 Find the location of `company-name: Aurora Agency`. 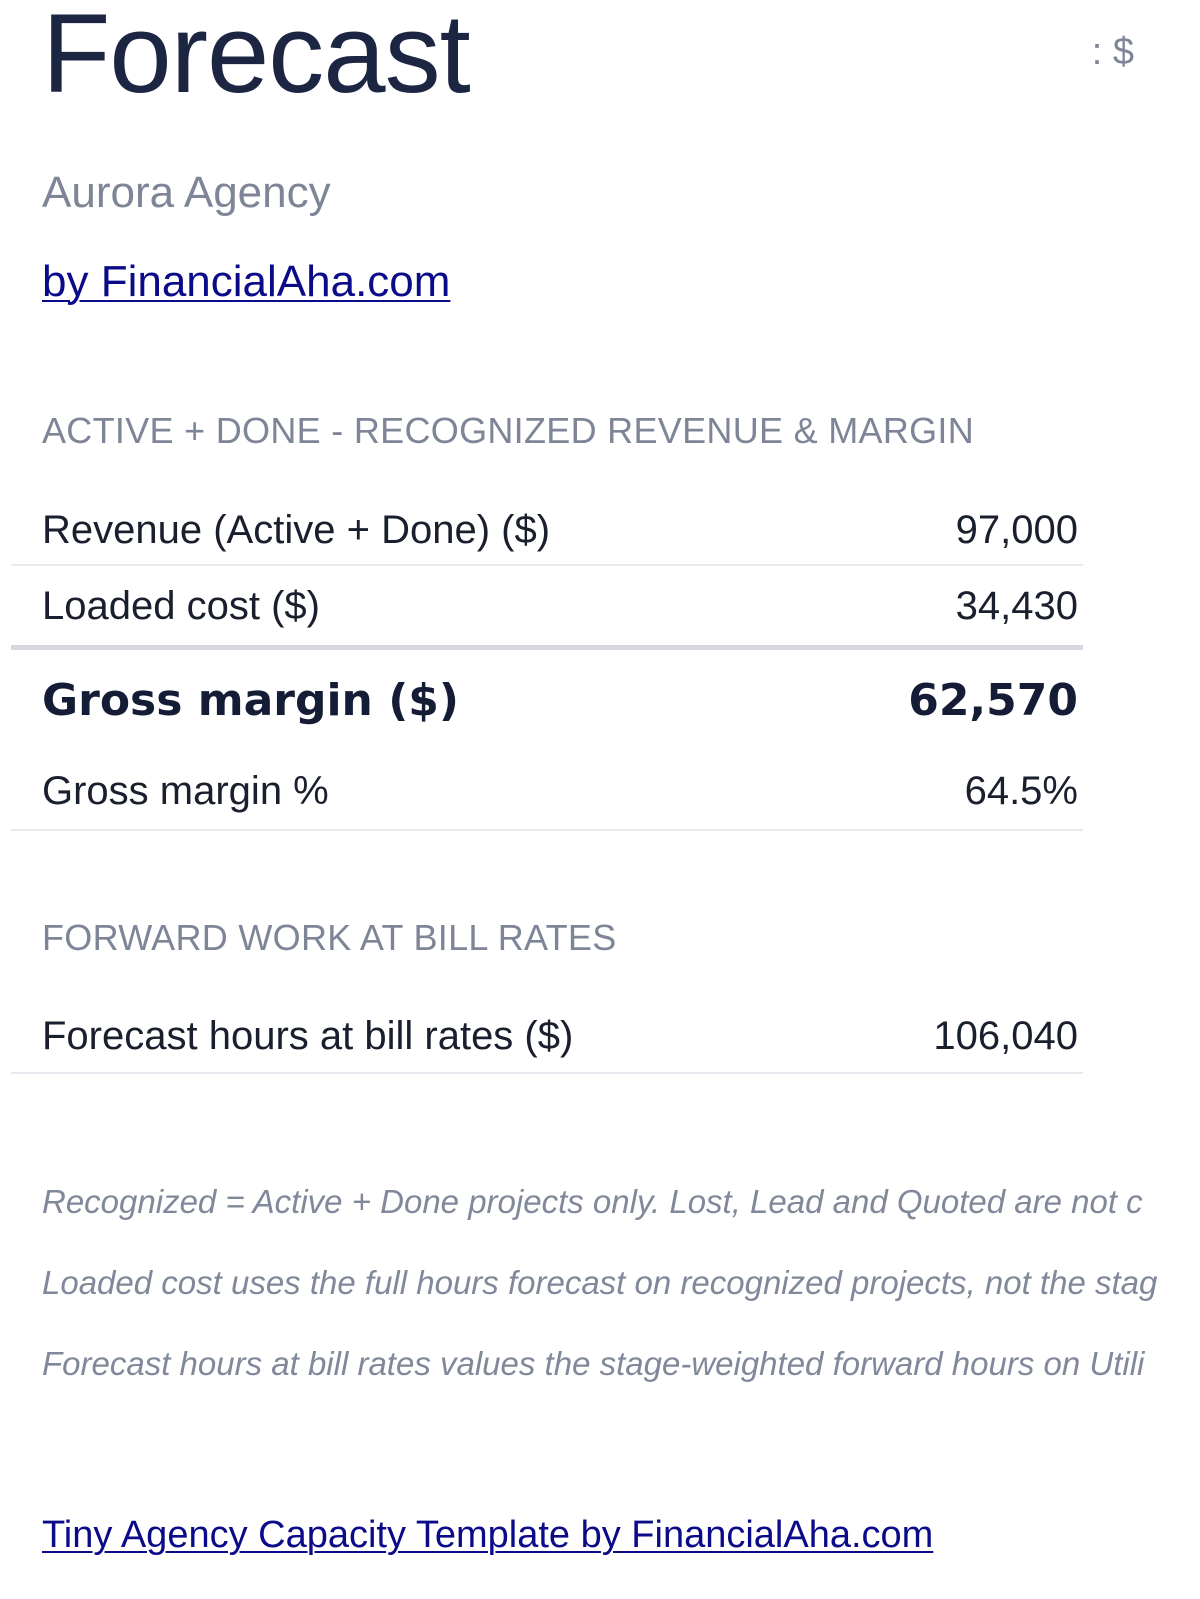

company-name: Aurora Agency is located at coordinates (186, 192).